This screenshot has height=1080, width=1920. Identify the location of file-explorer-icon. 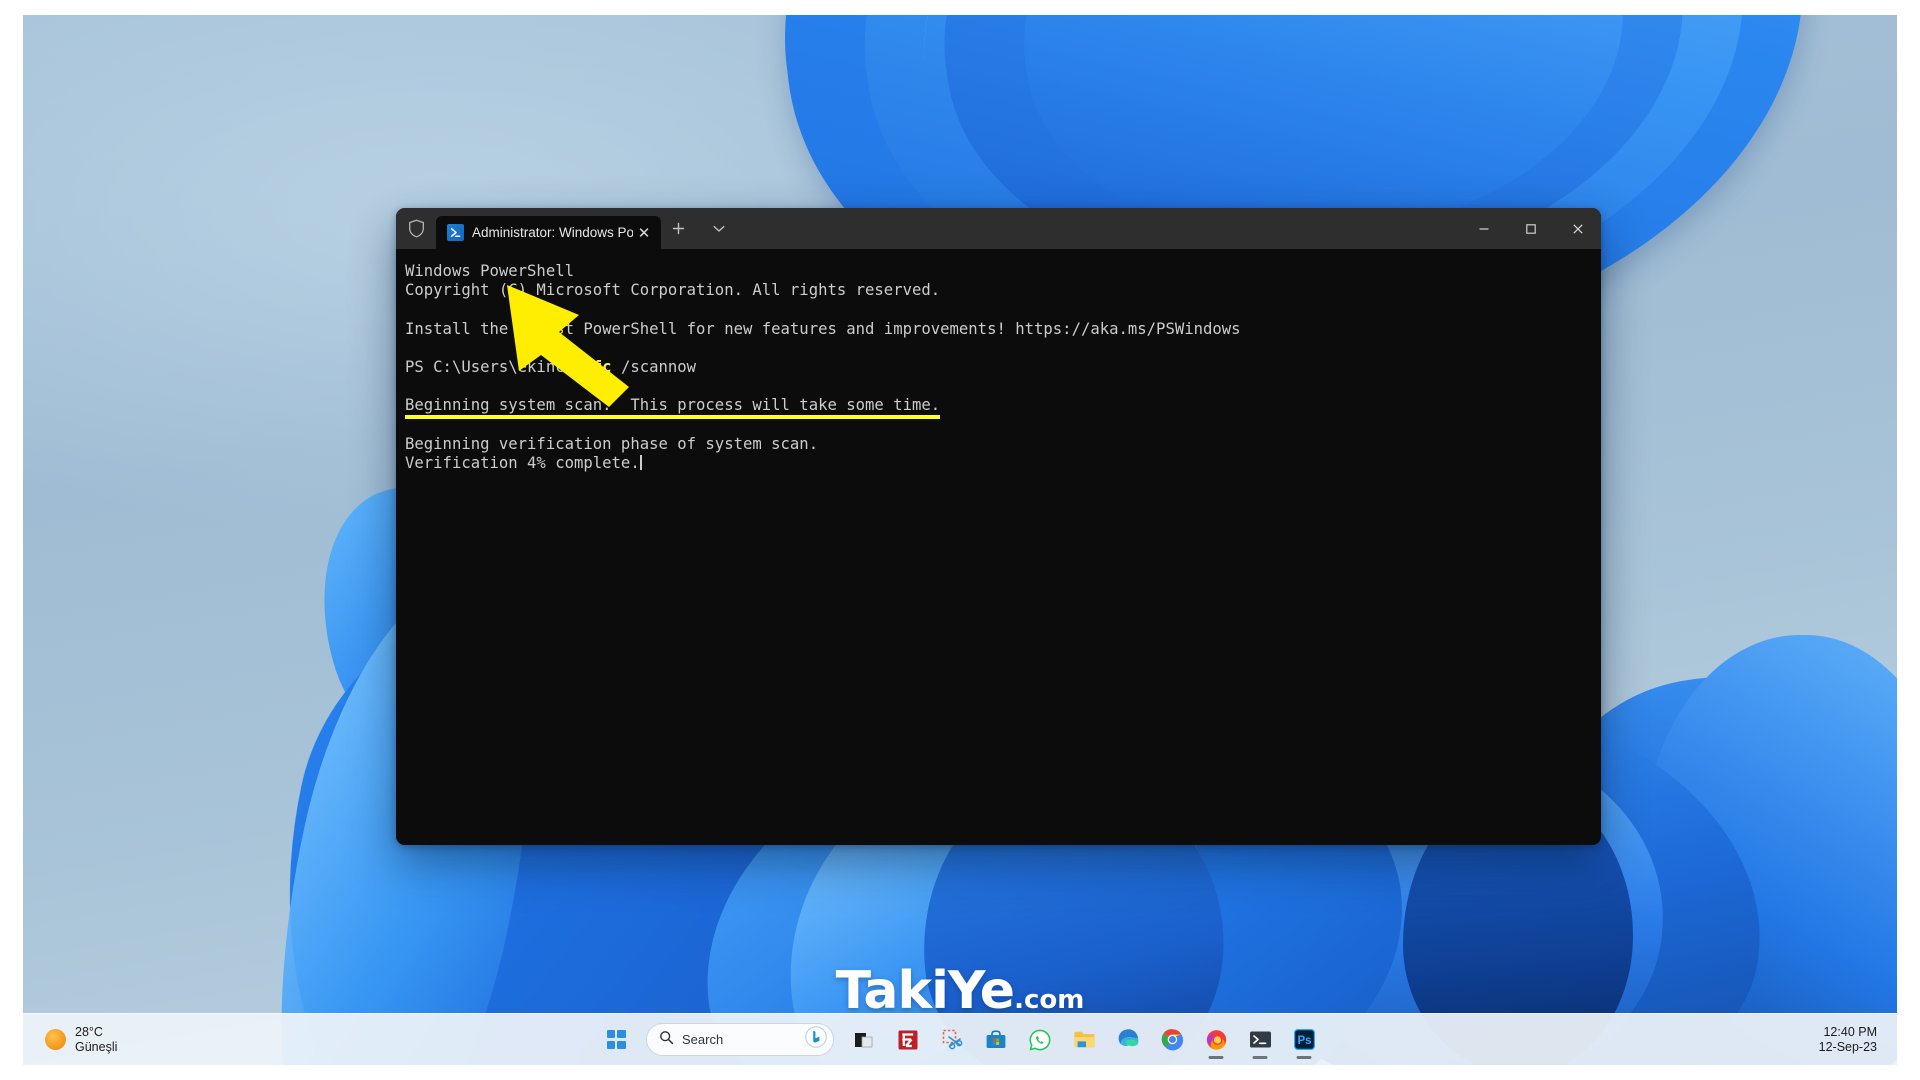
(1084, 1040).